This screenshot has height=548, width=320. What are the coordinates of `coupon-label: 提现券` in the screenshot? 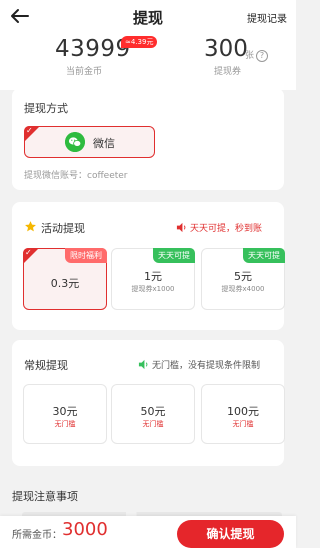 It's located at (228, 72).